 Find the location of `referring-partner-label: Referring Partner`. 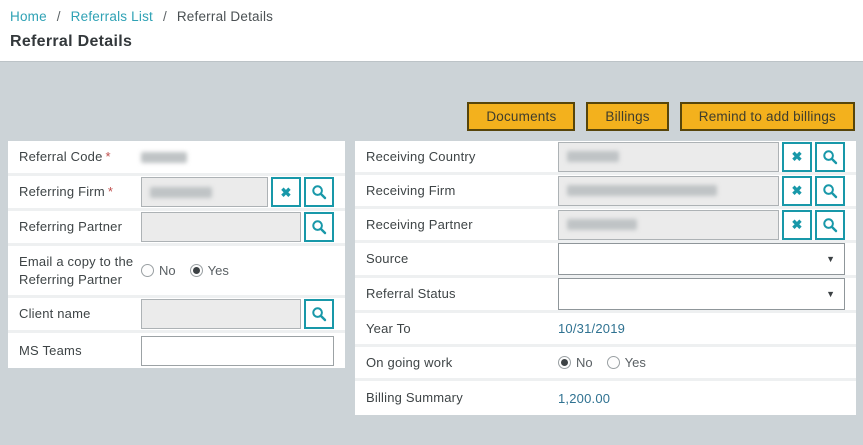

referring-partner-label: Referring Partner is located at coordinates (71, 227).